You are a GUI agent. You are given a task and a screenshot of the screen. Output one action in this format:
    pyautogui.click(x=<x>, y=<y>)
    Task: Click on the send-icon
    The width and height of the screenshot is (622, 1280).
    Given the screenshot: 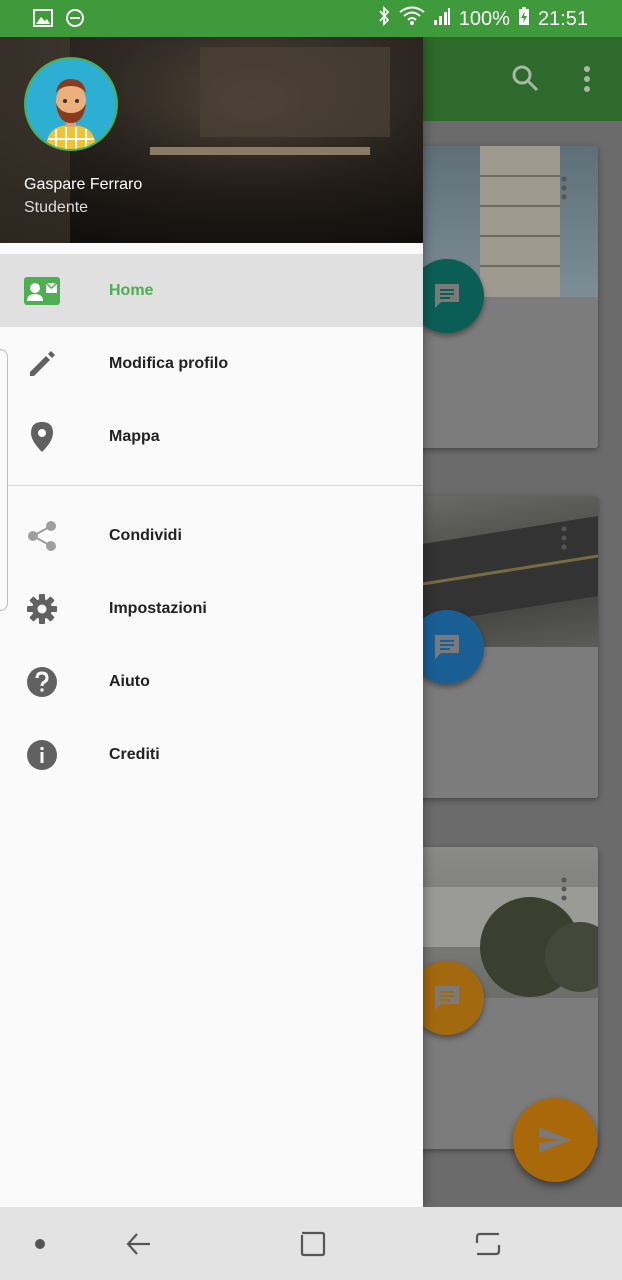 What is the action you would take?
    pyautogui.click(x=555, y=1140)
    